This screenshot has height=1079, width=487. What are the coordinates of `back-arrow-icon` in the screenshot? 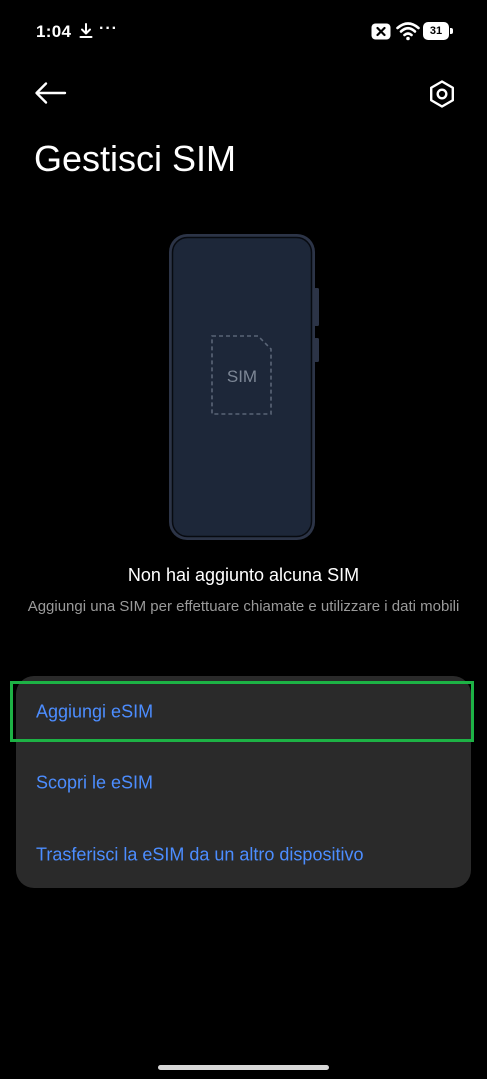 It's located at (51, 93).